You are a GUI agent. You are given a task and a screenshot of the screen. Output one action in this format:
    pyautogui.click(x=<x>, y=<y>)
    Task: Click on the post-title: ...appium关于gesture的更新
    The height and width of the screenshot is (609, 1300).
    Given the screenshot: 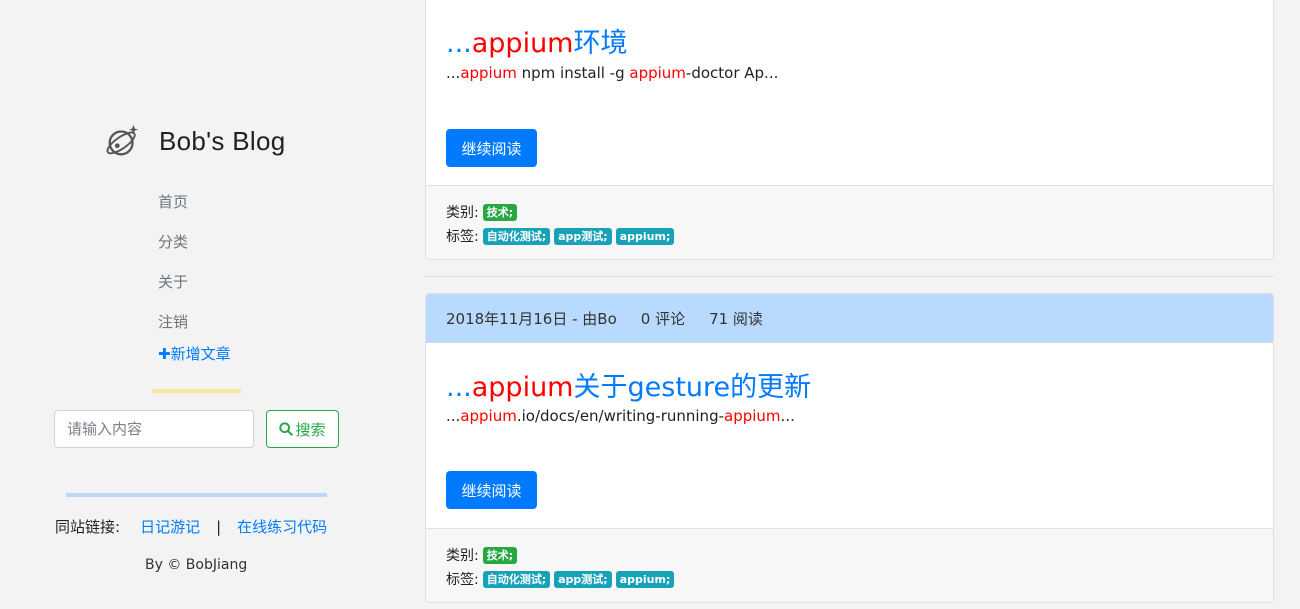 What is the action you would take?
    pyautogui.click(x=628, y=384)
    